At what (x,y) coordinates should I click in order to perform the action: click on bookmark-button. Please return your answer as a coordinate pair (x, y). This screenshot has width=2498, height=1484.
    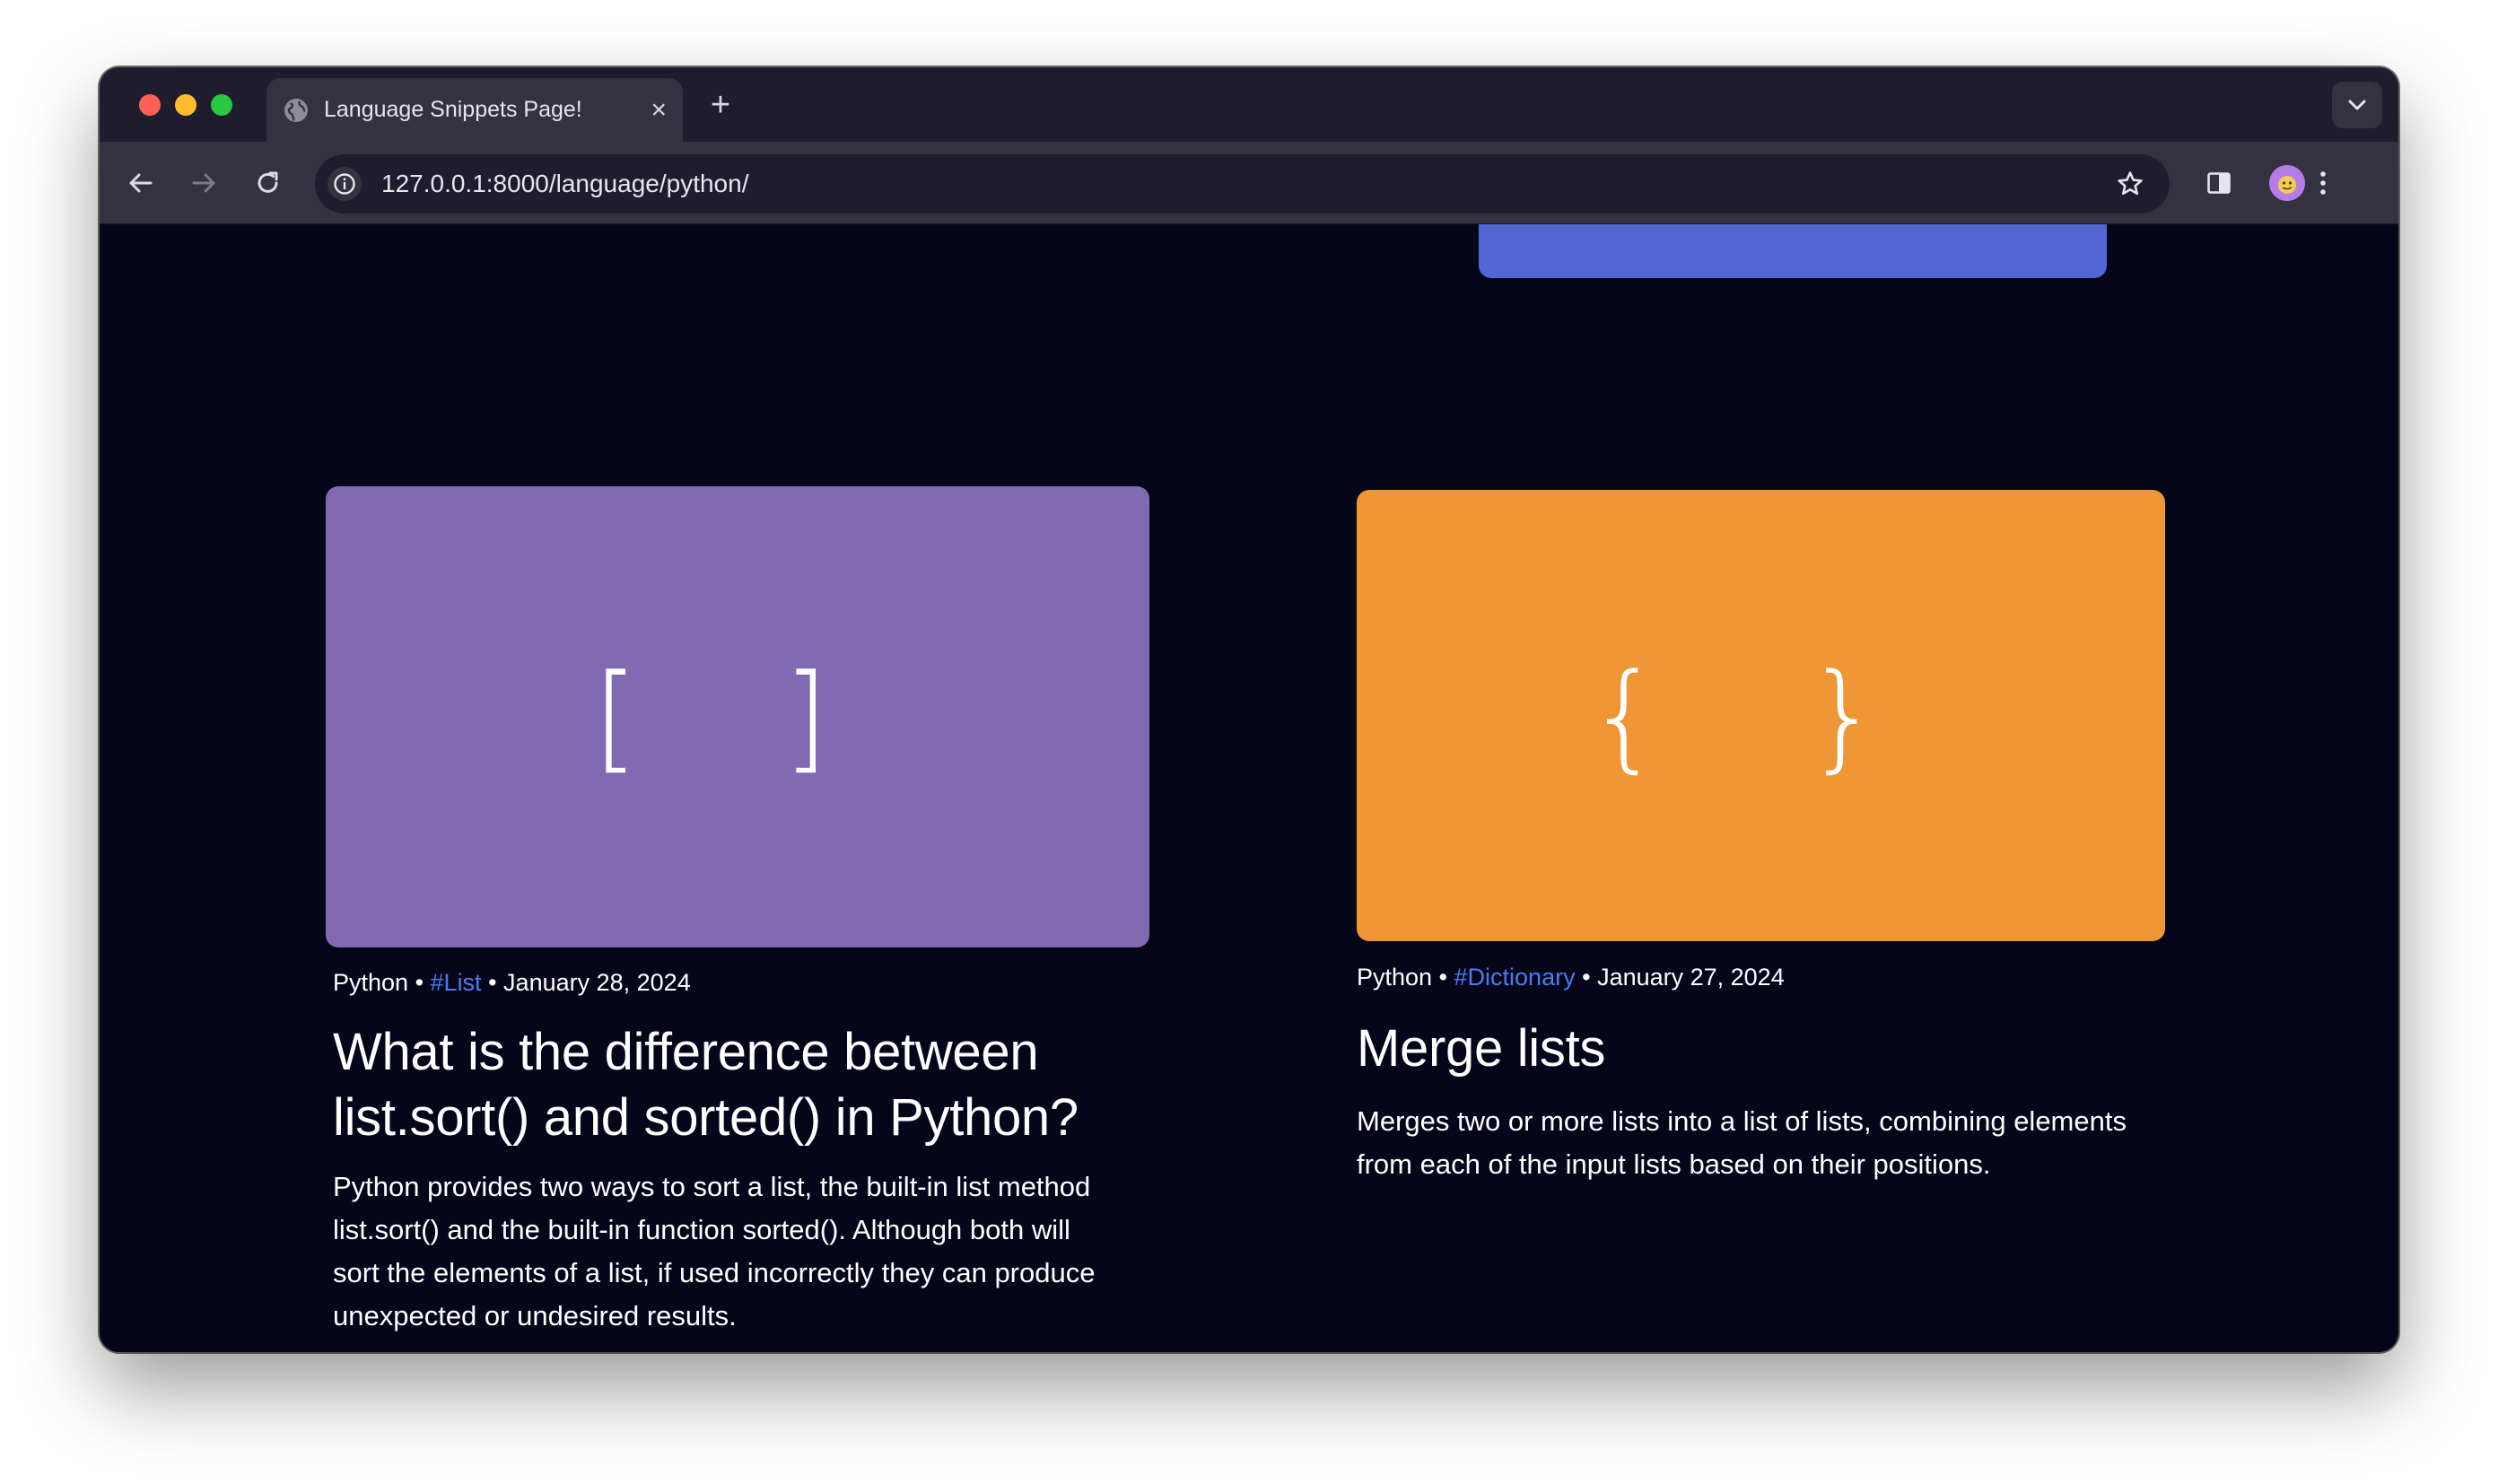
    Looking at the image, I should click on (2130, 184).